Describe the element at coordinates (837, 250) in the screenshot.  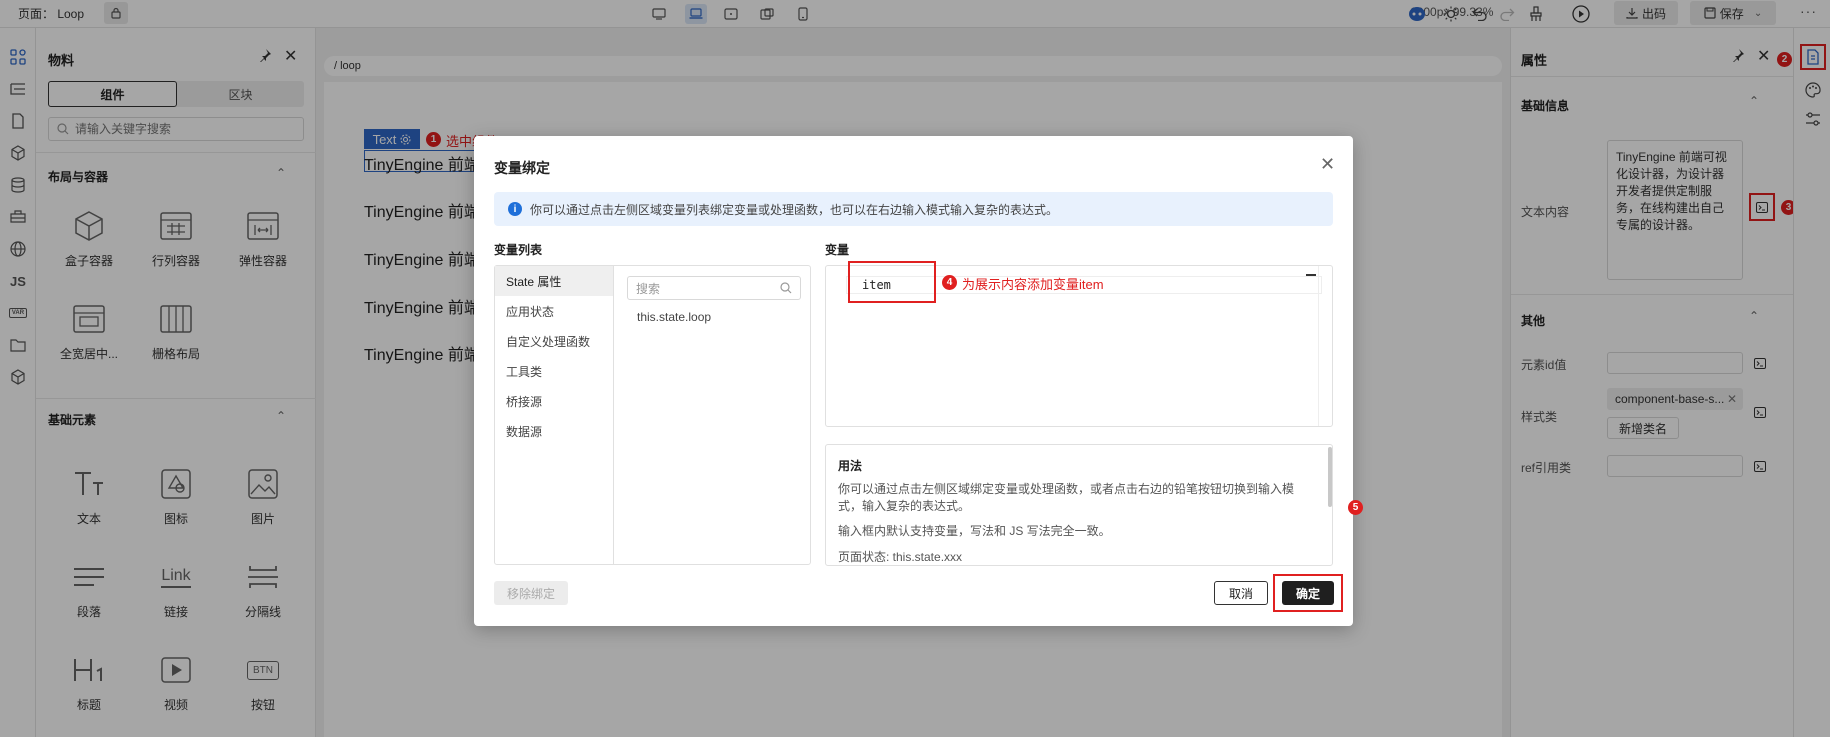
I see `variable-label: 变量` at that location.